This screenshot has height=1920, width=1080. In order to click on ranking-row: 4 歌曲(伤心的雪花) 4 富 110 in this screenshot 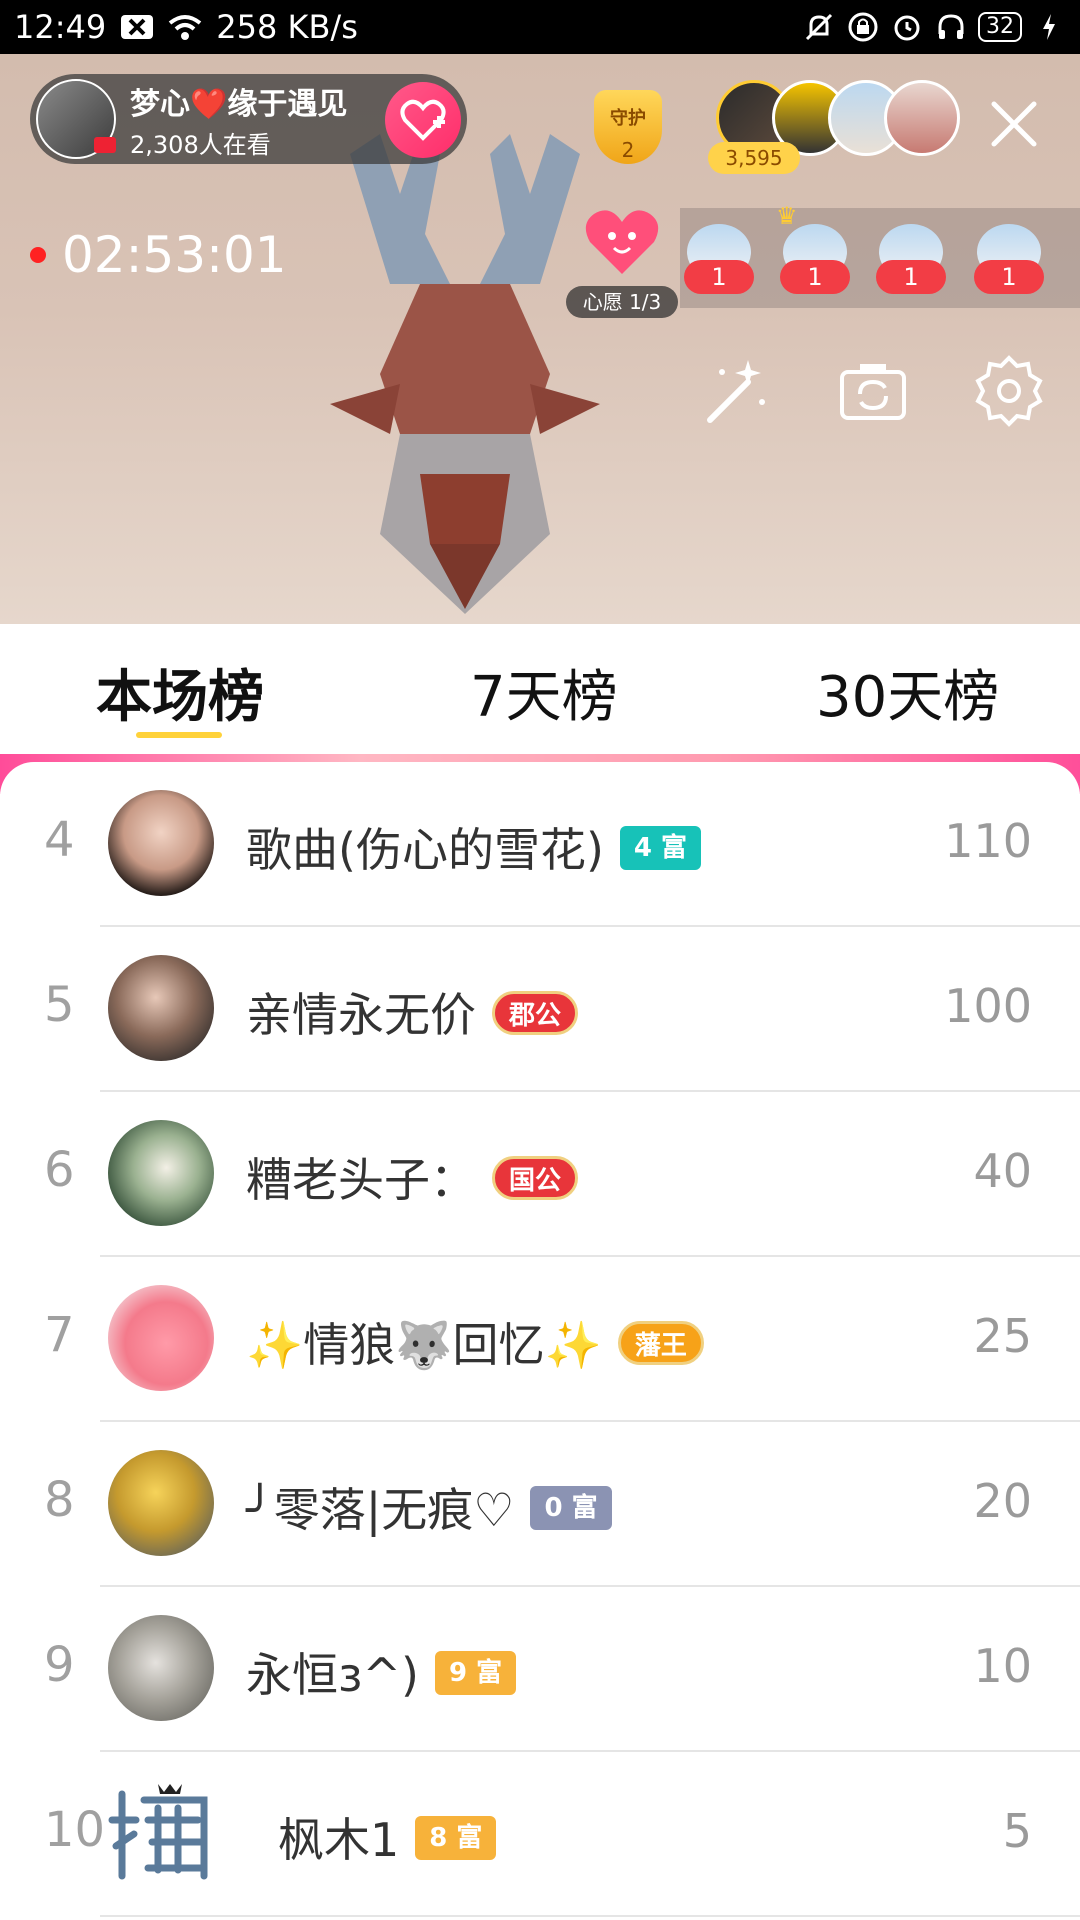, I will do `click(540, 844)`.